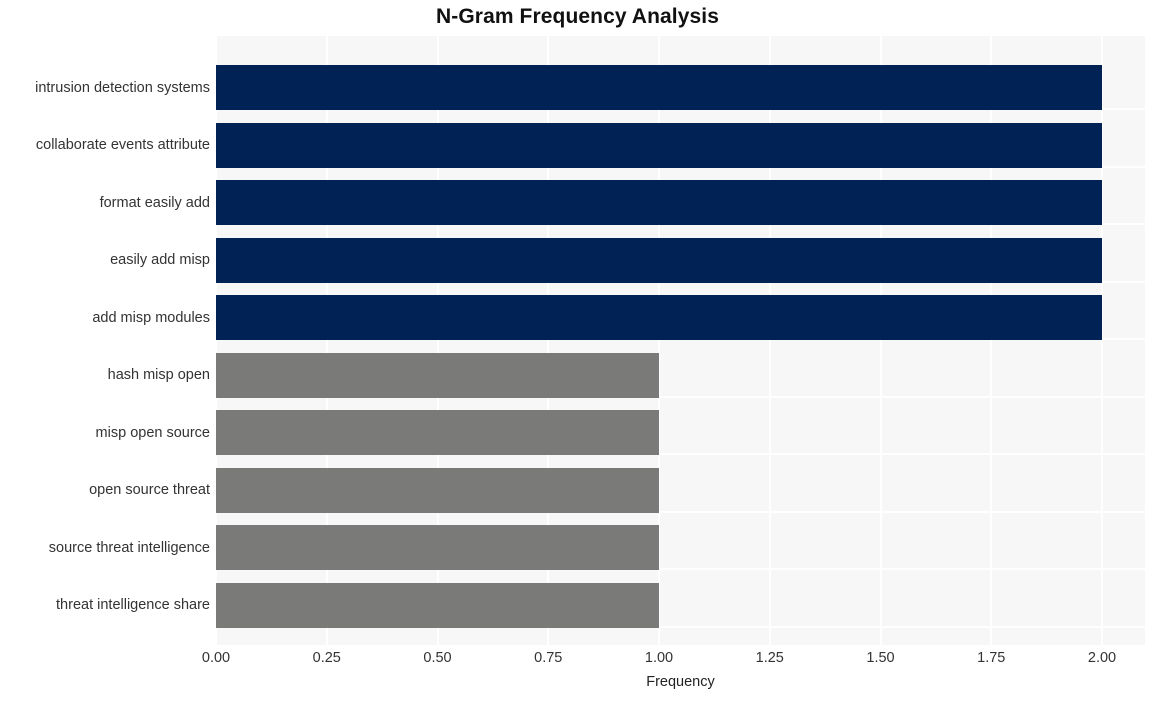  What do you see at coordinates (154, 202) in the screenshot?
I see `y-tick-label: format easily add` at bounding box center [154, 202].